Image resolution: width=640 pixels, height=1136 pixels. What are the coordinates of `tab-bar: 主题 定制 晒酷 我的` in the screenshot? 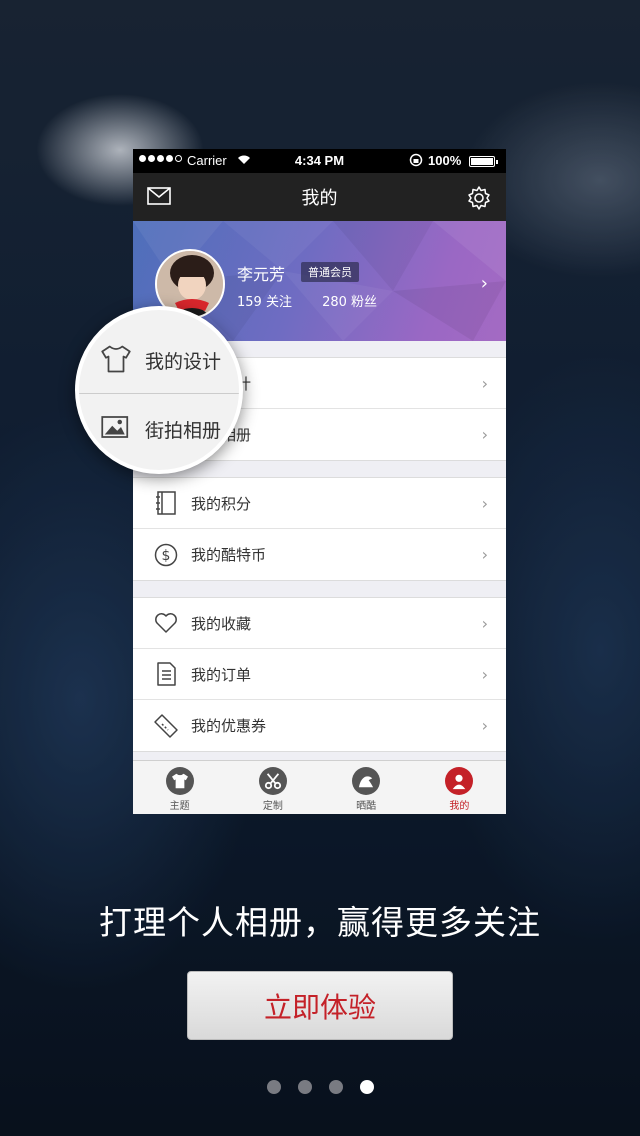 It's located at (319, 787).